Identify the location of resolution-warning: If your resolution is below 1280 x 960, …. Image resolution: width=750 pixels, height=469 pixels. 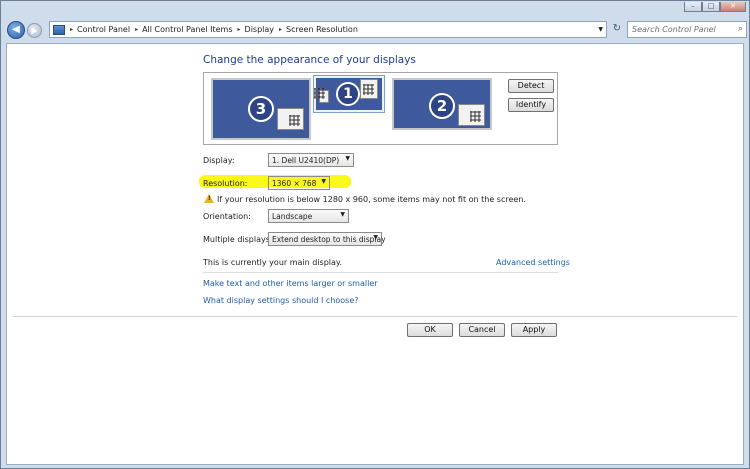
(371, 199).